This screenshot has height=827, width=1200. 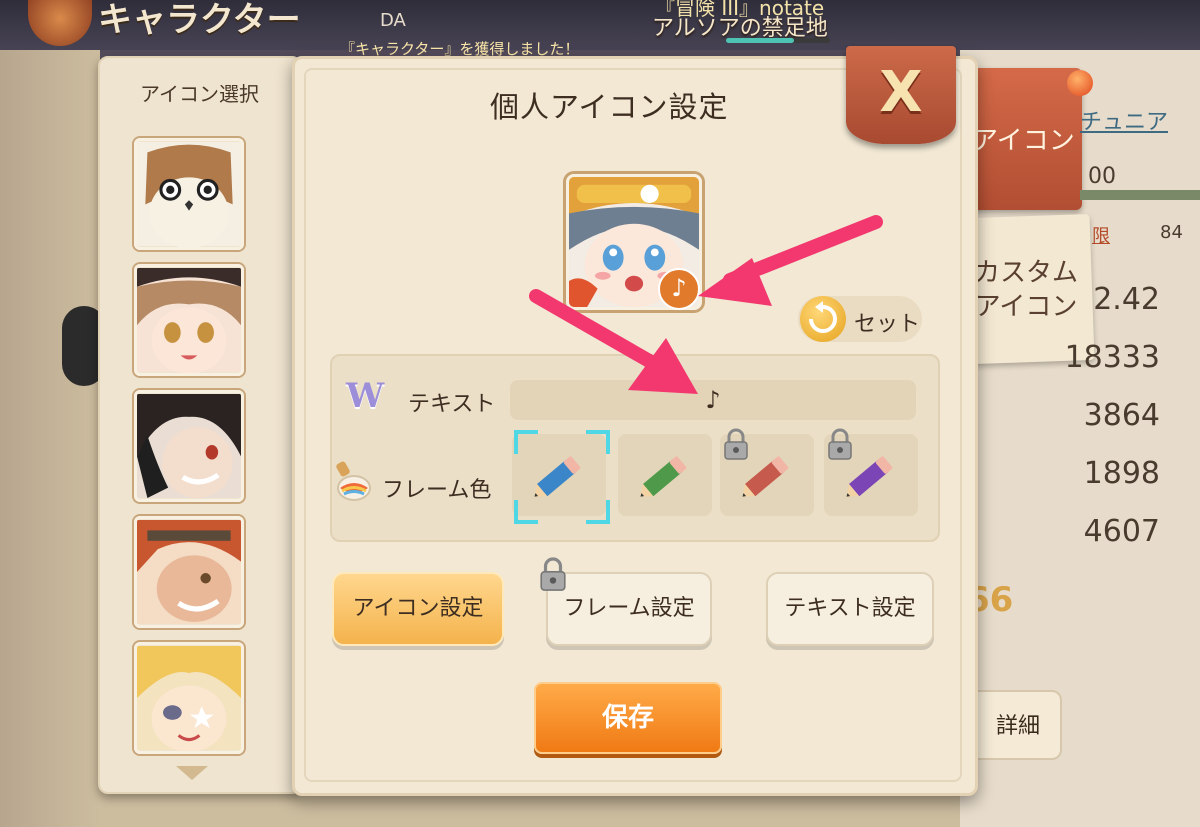 I want to click on stat-value-2: 3864, so click(x=1121, y=415).